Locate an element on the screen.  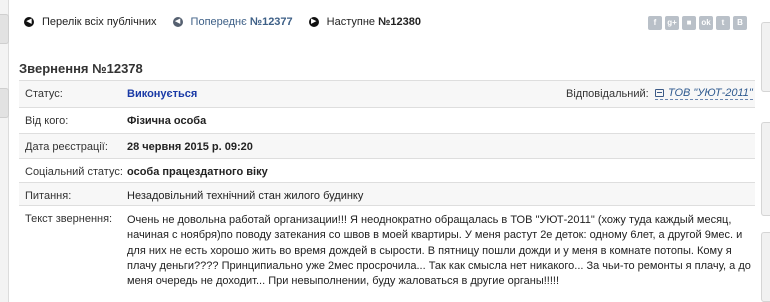
date-label: Дата реєстрації: is located at coordinates (66, 147).